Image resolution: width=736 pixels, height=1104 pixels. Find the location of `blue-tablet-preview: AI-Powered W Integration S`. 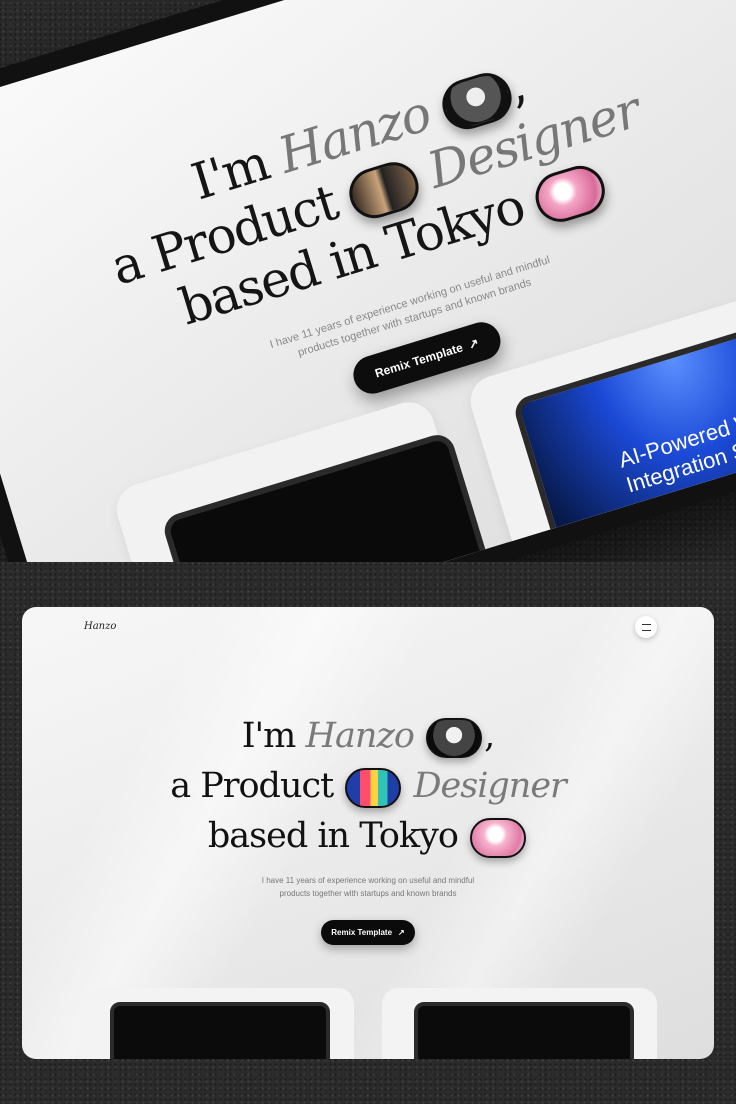

blue-tablet-preview: AI-Powered W Integration S is located at coordinates (623, 433).